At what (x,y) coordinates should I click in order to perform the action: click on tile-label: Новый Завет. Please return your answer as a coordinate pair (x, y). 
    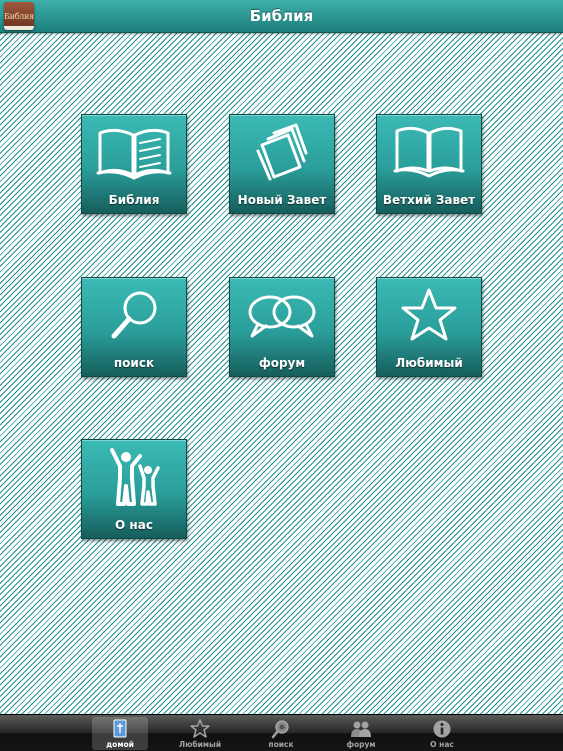
    Looking at the image, I should click on (282, 200).